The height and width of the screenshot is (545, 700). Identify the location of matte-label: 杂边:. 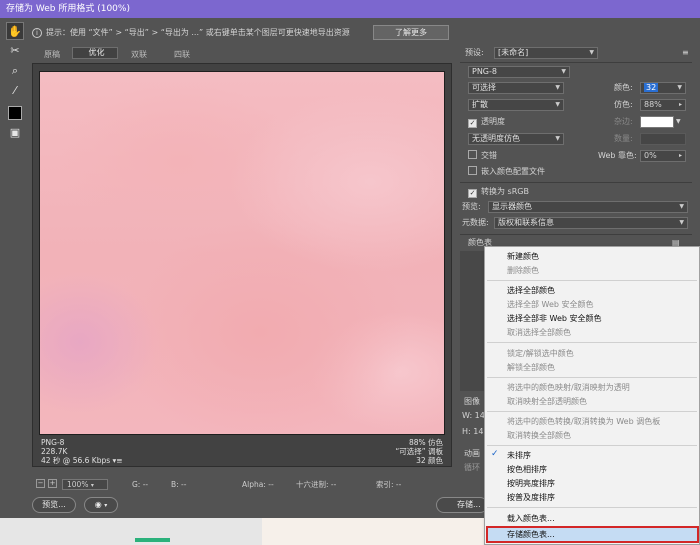
(623, 121).